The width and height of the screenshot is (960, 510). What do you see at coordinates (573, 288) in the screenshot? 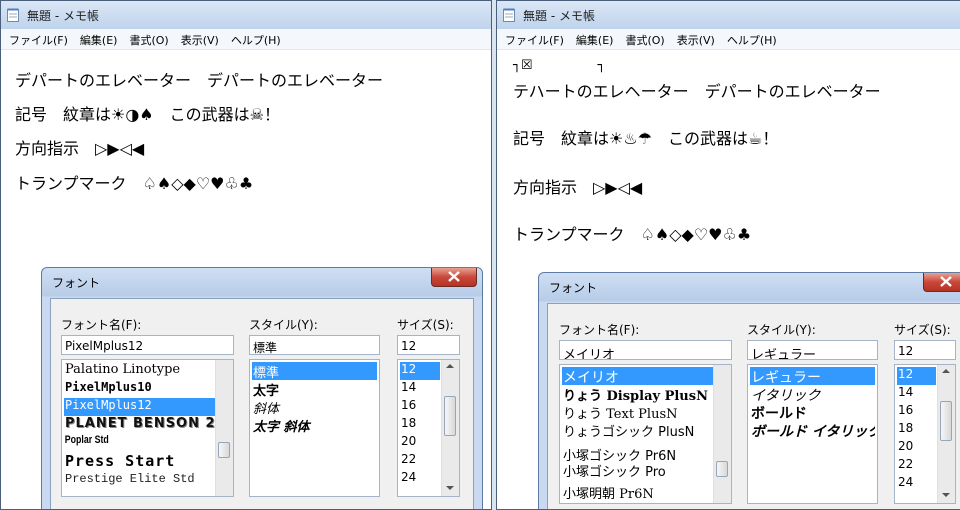
I see `dialog-title: フォント` at bounding box center [573, 288].